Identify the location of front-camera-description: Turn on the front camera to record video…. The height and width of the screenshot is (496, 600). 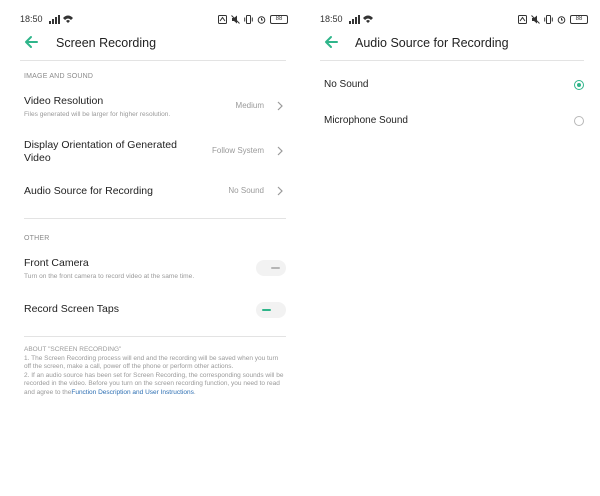
(109, 276).